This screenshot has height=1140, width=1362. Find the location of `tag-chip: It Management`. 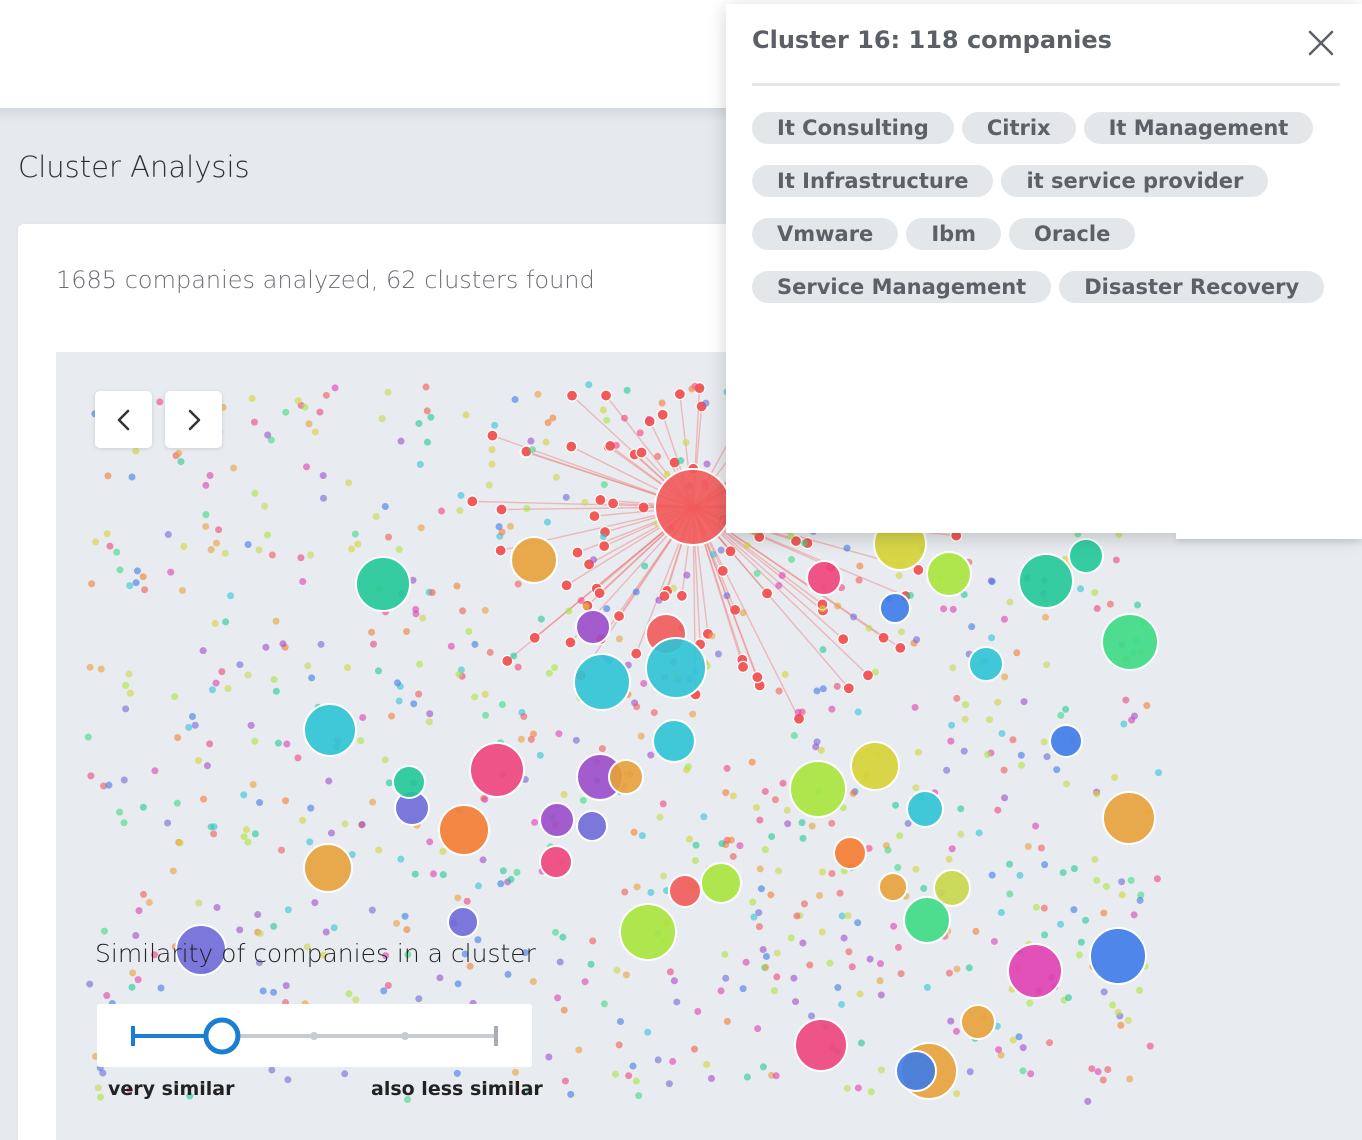

tag-chip: It Management is located at coordinates (1198, 128).